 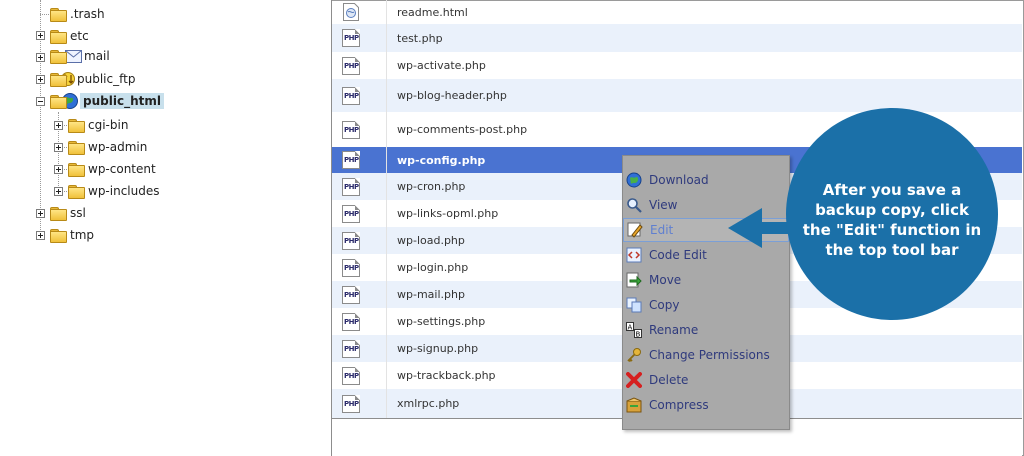 What do you see at coordinates (351, 12) in the screenshot?
I see `html-file-icon` at bounding box center [351, 12].